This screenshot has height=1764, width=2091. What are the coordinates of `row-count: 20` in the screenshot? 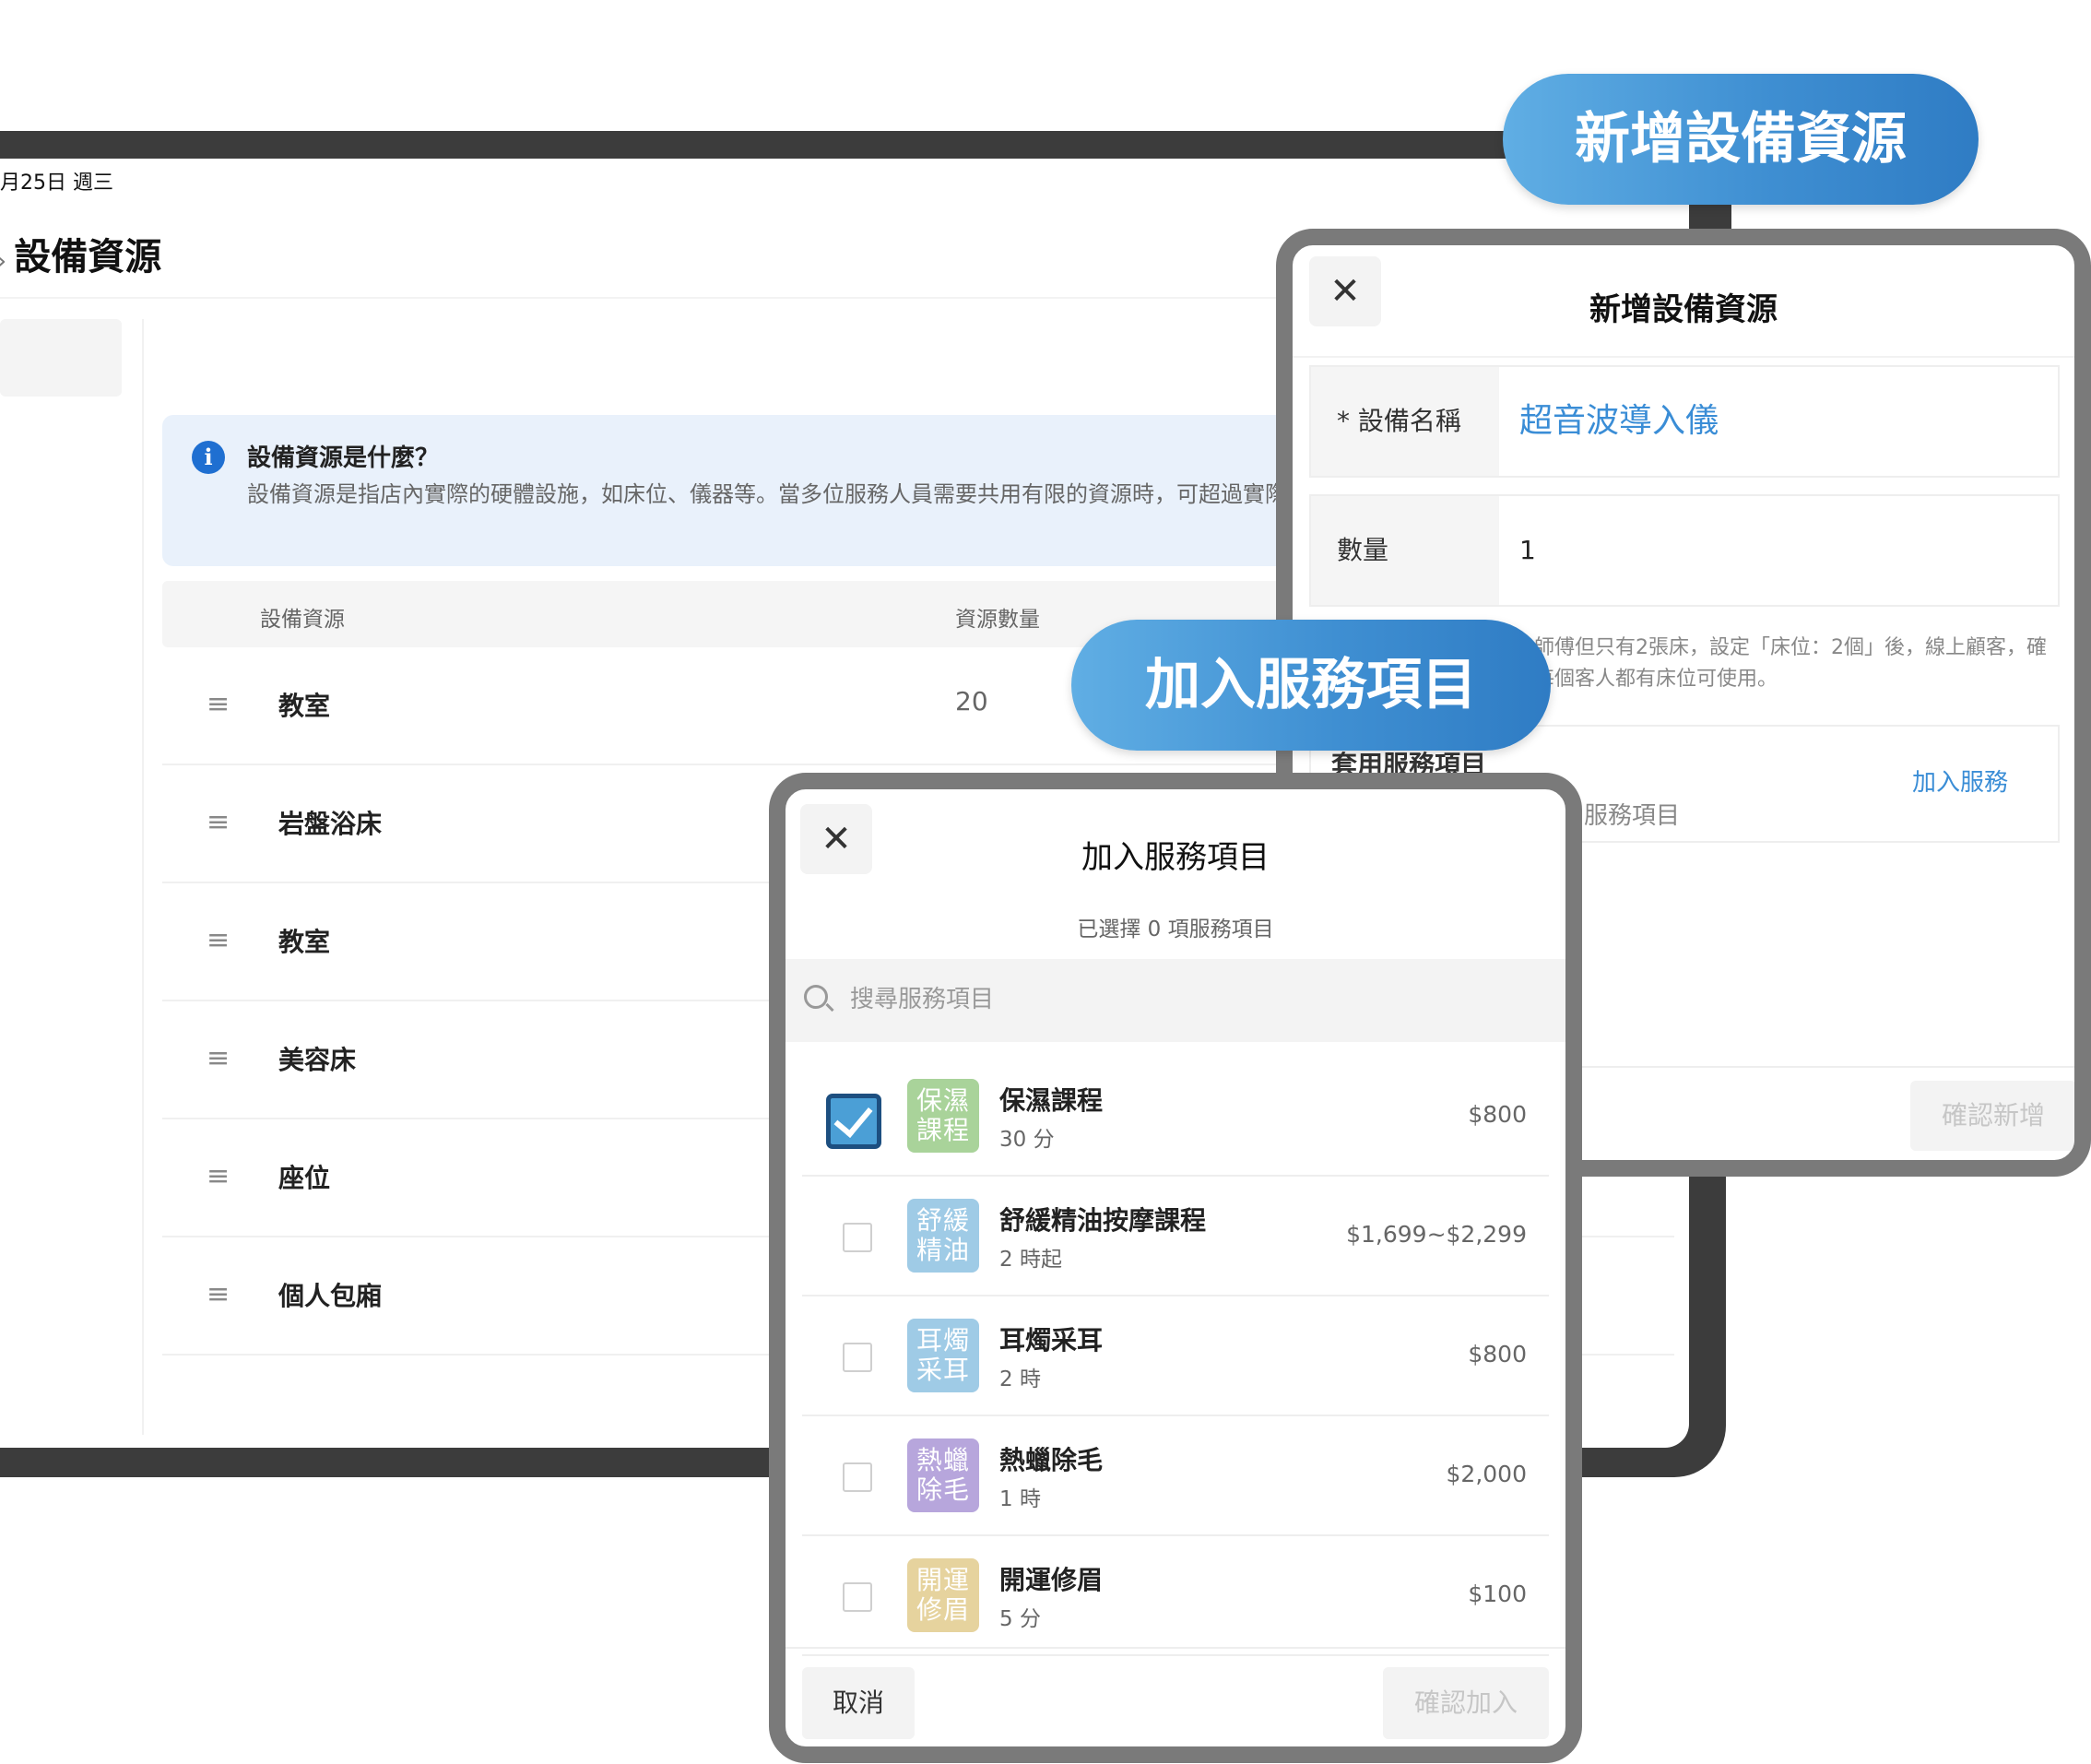 It's located at (971, 701).